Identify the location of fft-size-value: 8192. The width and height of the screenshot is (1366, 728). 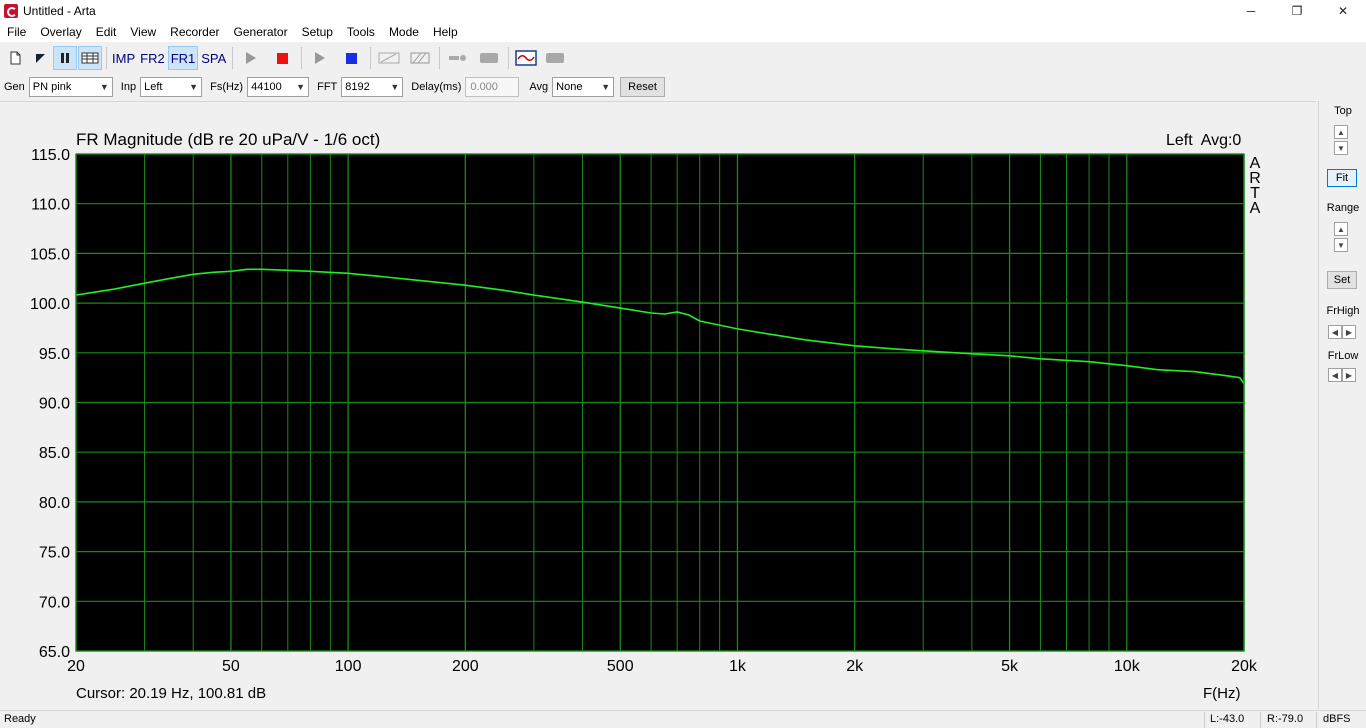
(357, 87).